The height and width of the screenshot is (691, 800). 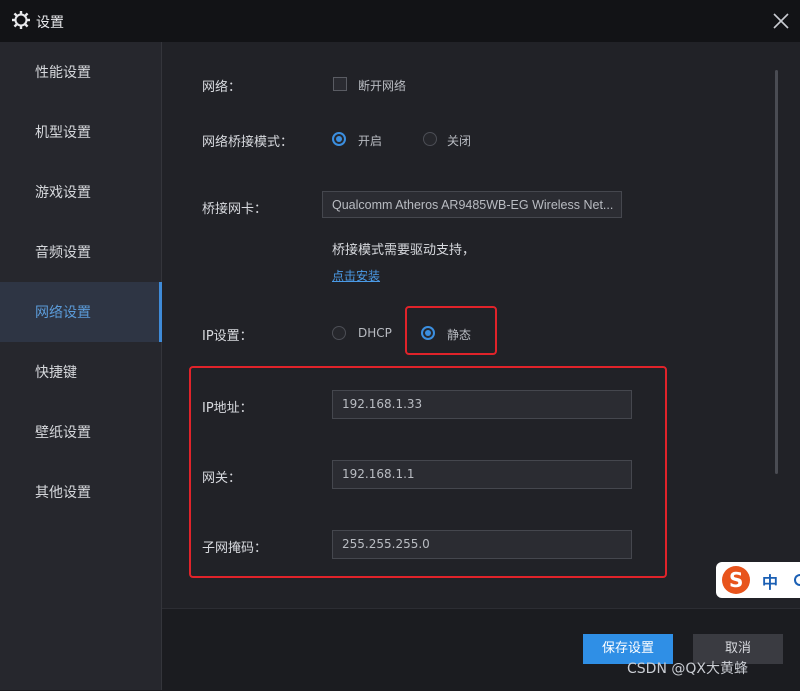 What do you see at coordinates (227, 408) in the screenshot?
I see `ip-address-label: IP地址：` at bounding box center [227, 408].